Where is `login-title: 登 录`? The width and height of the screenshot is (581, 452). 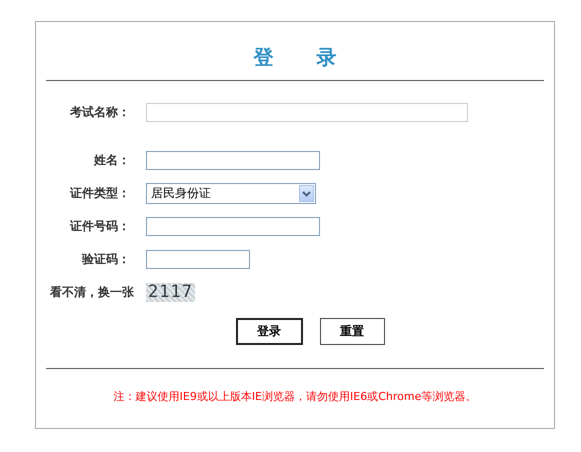 login-title: 登 录 is located at coordinates (295, 57).